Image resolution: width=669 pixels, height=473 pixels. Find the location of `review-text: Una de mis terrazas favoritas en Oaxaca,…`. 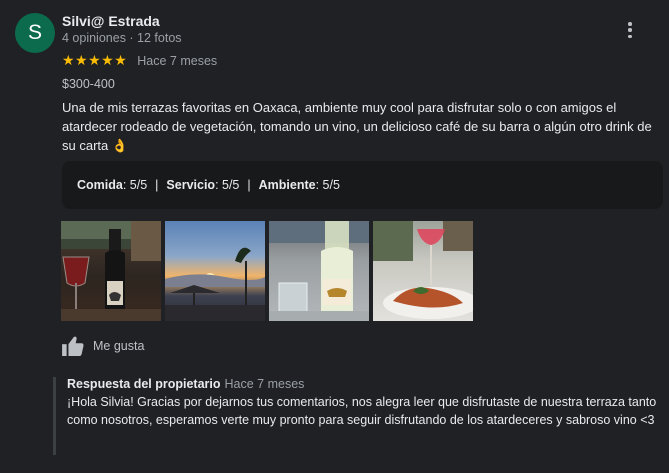

review-text: Una de mis terrazas favoritas en Oaxaca,… is located at coordinates (357, 126).